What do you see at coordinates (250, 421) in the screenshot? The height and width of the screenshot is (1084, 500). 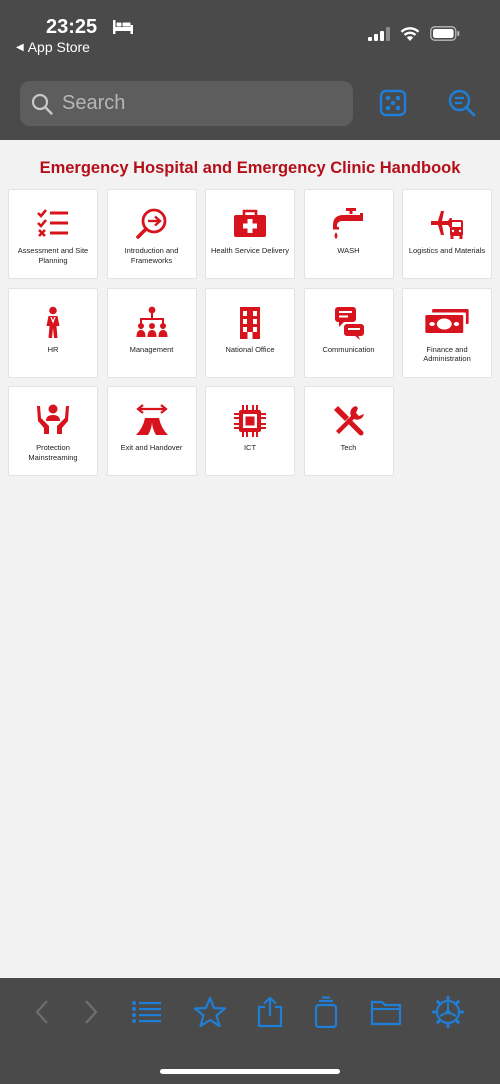 I see `chip-icon` at bounding box center [250, 421].